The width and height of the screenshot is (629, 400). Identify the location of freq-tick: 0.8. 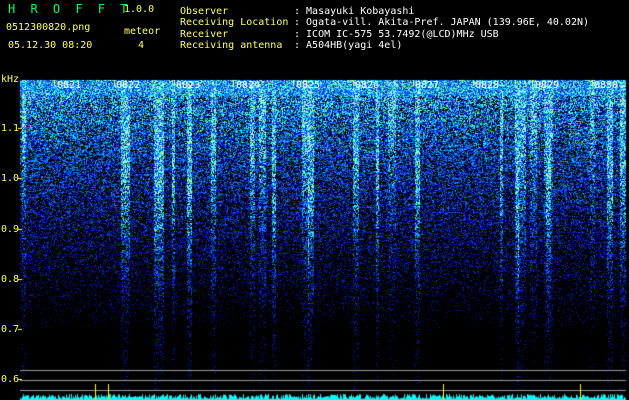
(10, 279).